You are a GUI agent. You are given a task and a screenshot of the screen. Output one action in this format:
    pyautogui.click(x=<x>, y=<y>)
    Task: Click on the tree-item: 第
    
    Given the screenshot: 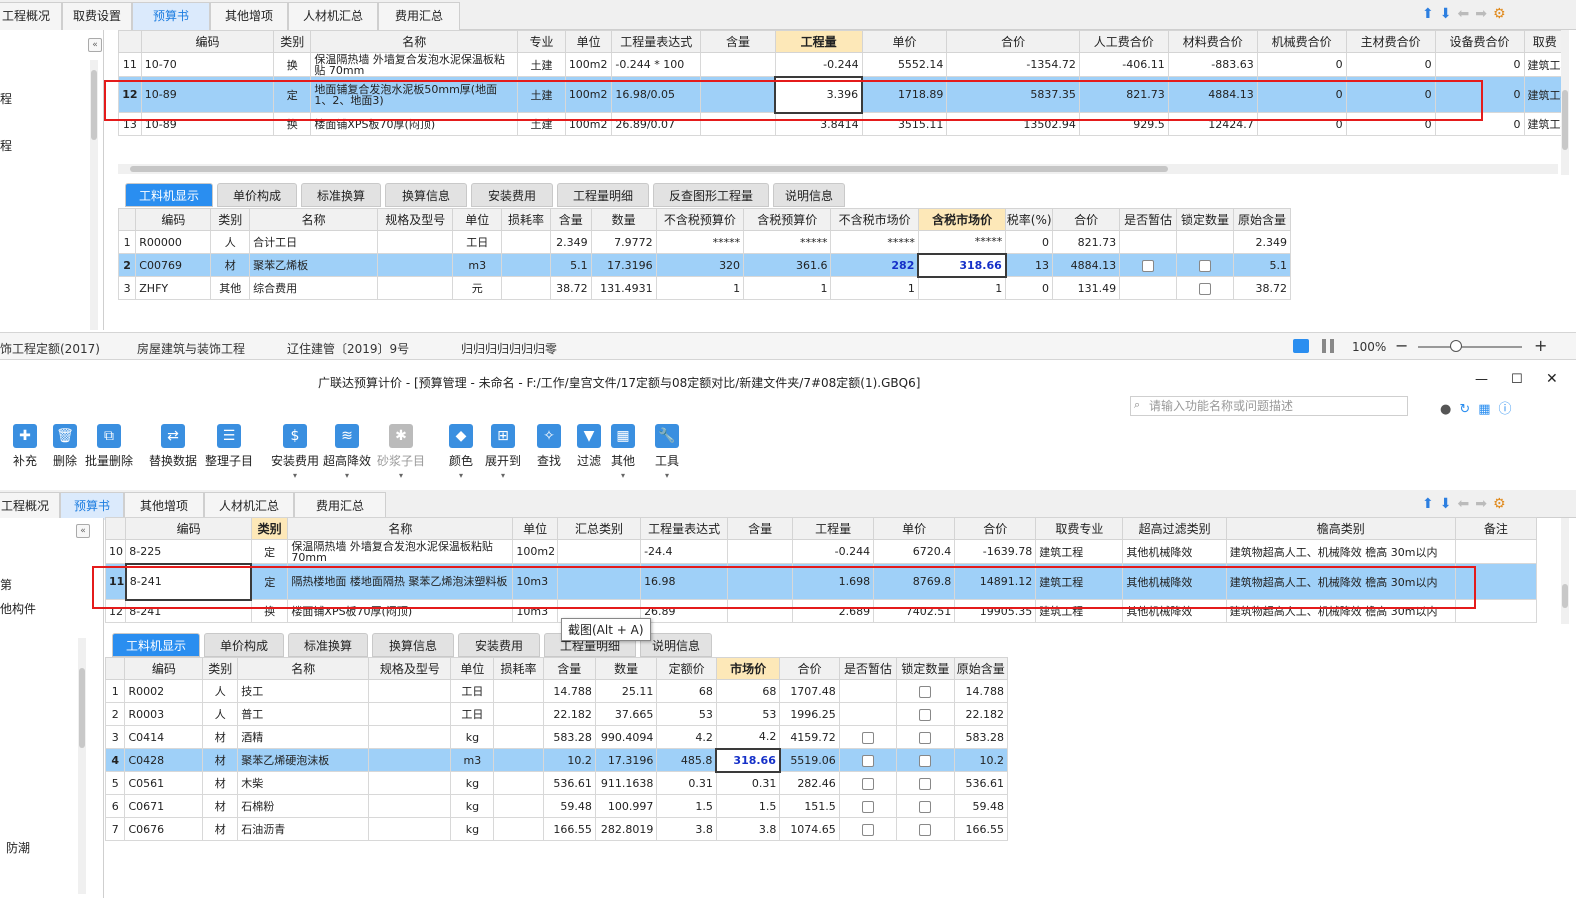 What is the action you would take?
    pyautogui.click(x=6, y=584)
    